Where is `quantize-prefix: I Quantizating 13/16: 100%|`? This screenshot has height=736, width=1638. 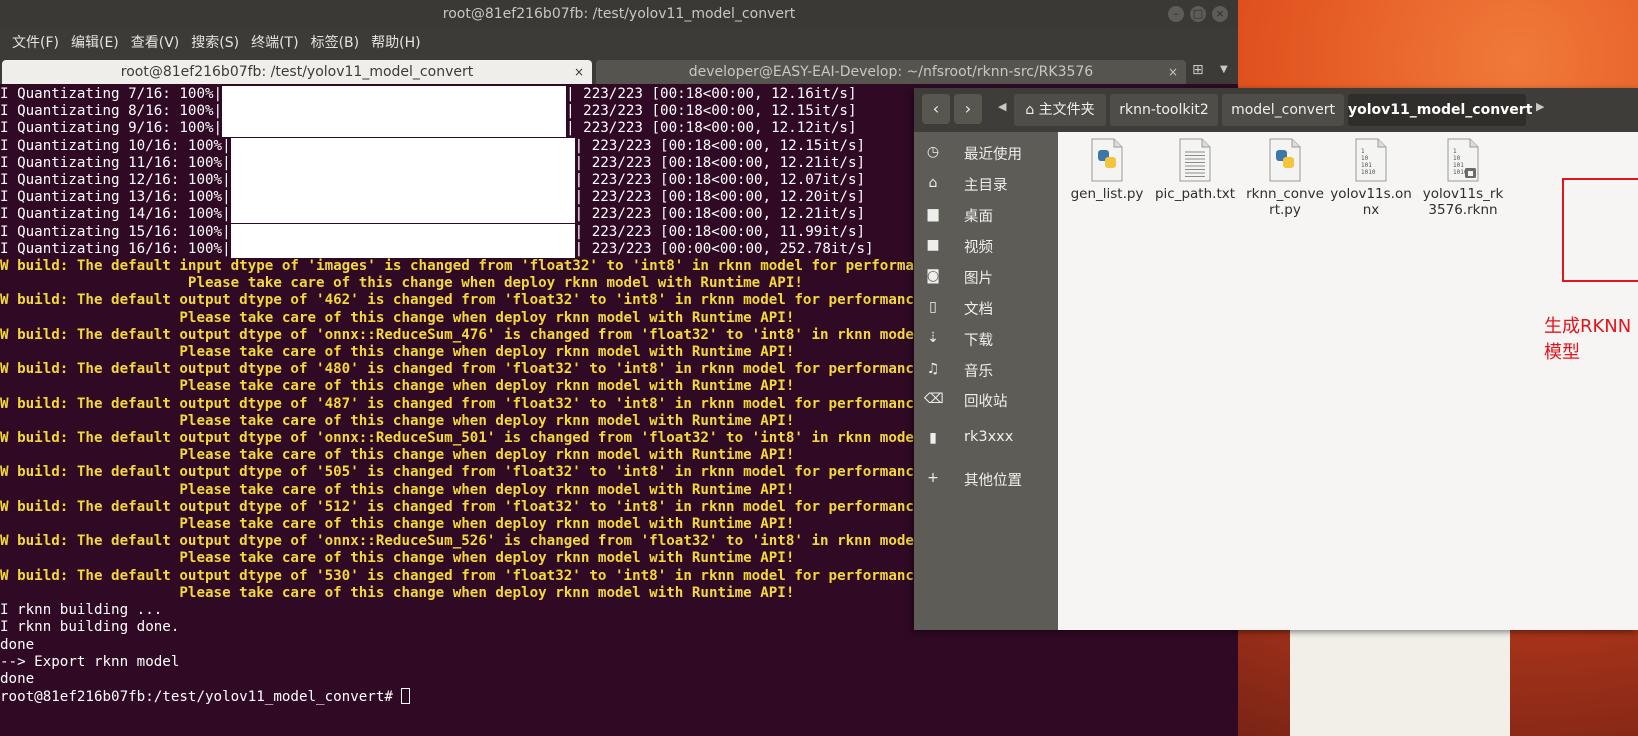
quantize-prefix: I Quantizating 13/16: 100%| is located at coordinates (115, 197).